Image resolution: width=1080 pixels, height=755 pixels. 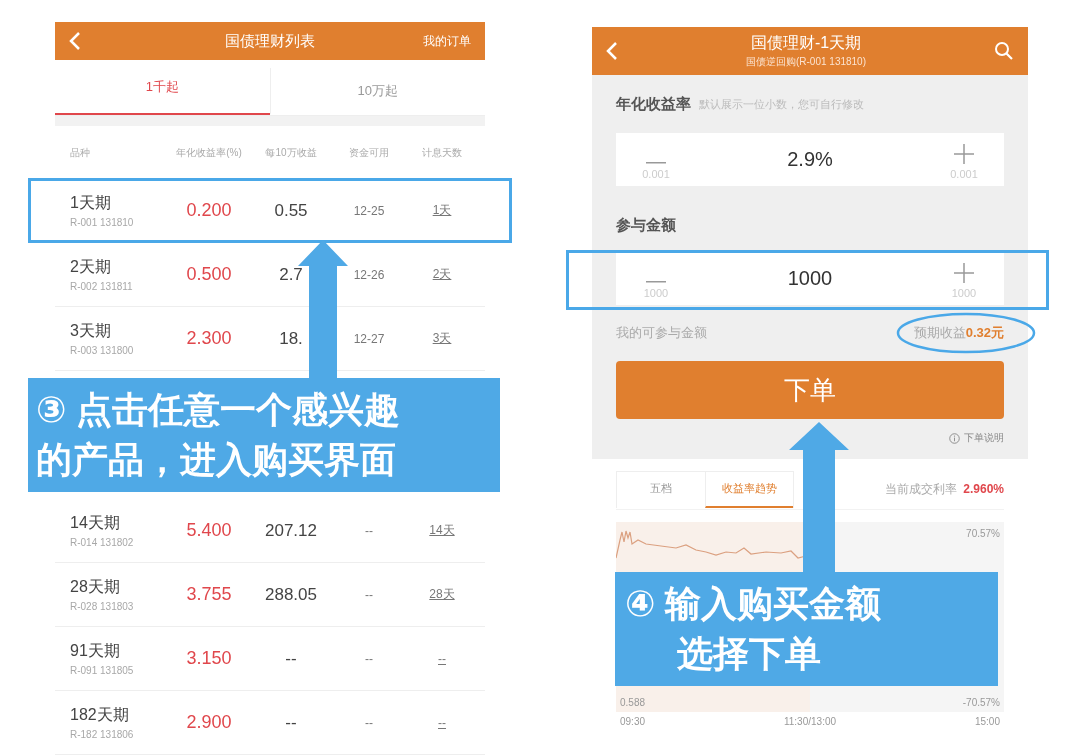 What do you see at coordinates (102, 734) in the screenshot?
I see `product-code: R-182 131806` at bounding box center [102, 734].